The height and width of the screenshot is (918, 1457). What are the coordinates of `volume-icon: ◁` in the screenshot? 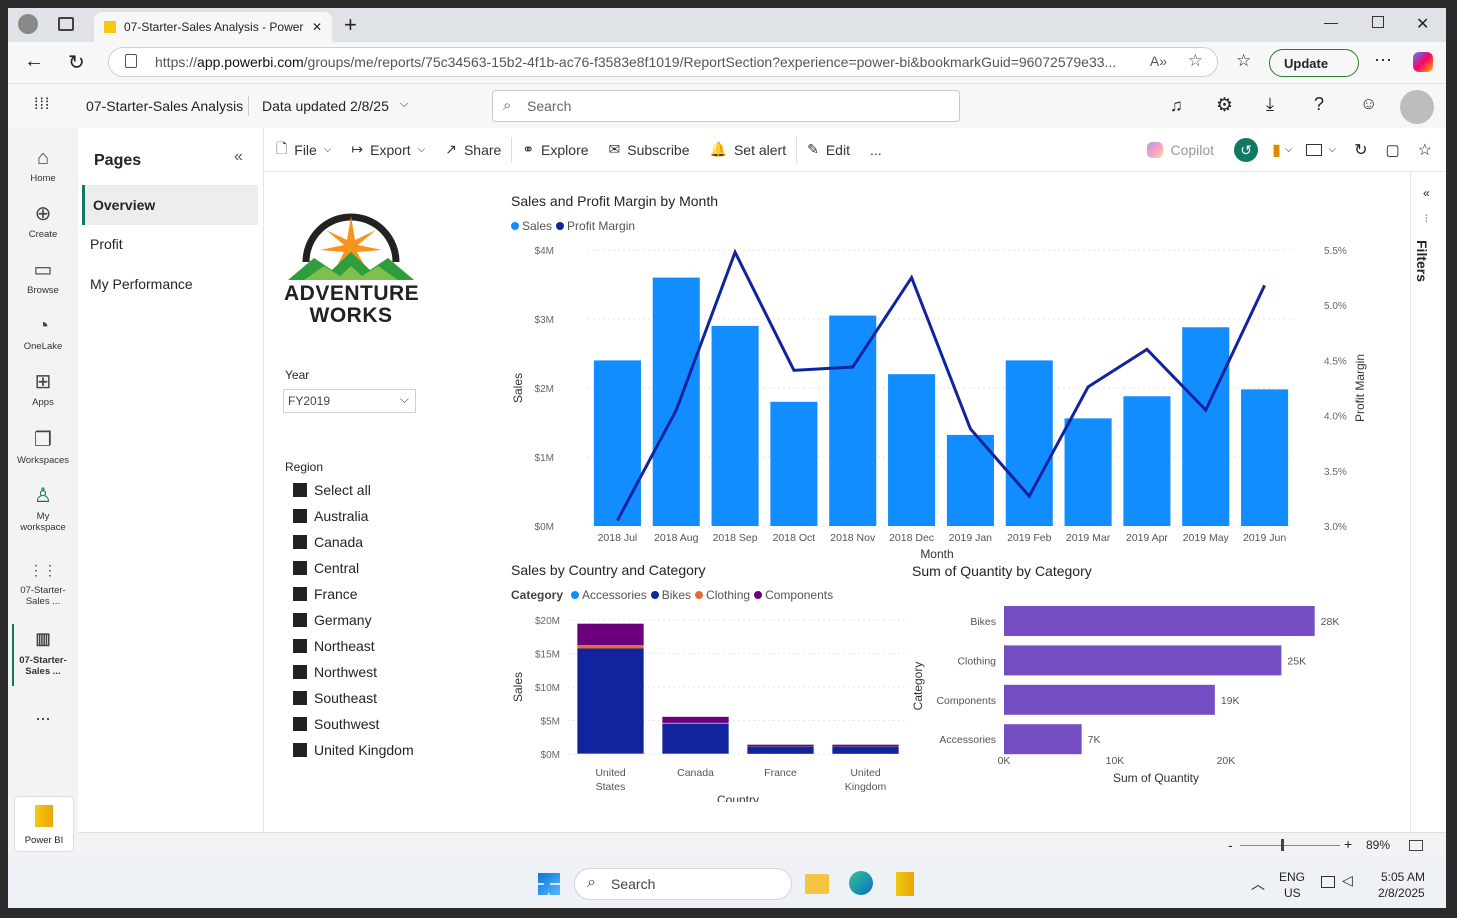 It's located at (1347, 880).